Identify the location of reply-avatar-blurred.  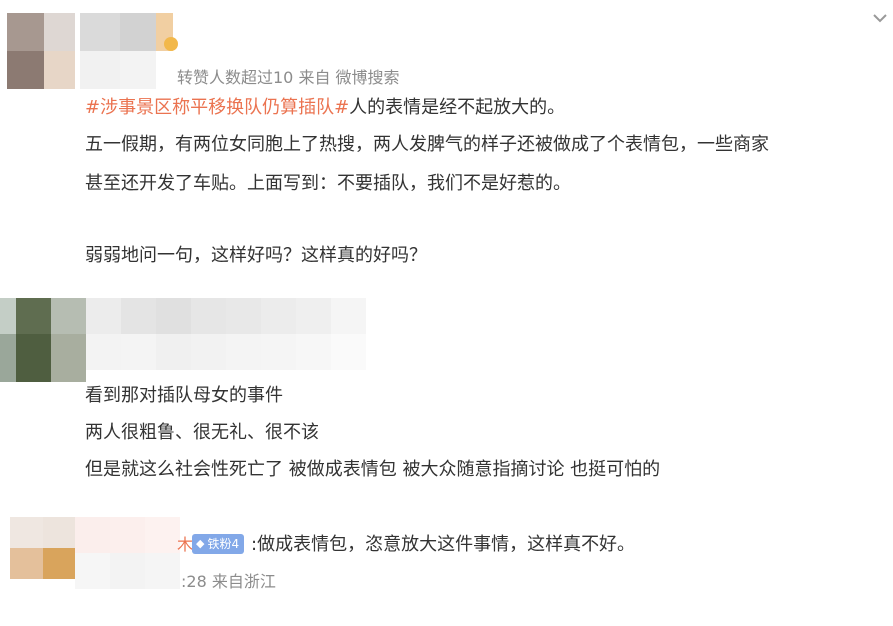
(42, 548).